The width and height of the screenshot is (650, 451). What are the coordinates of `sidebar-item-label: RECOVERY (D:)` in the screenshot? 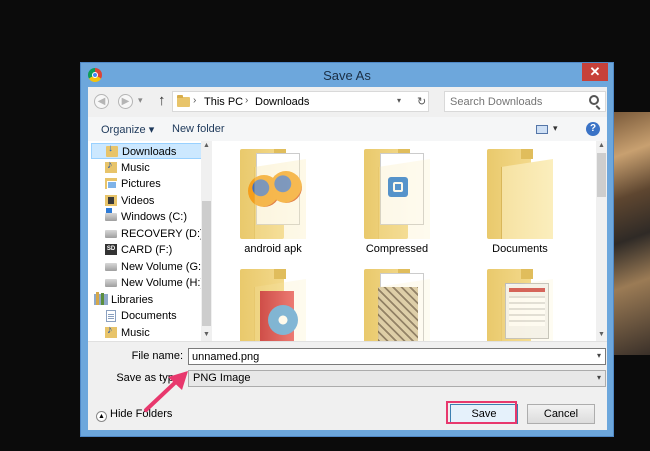 It's located at (162, 234).